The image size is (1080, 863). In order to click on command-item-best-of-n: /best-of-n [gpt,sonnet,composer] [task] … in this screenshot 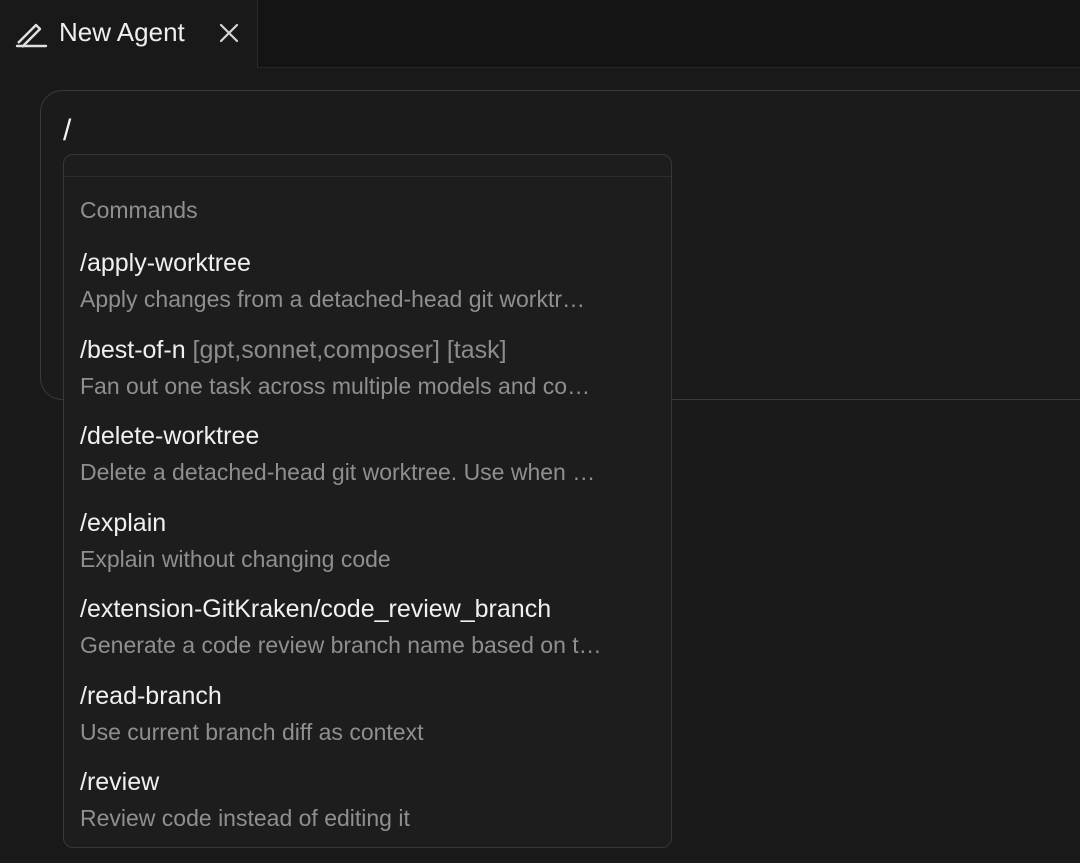, I will do `click(367, 377)`.